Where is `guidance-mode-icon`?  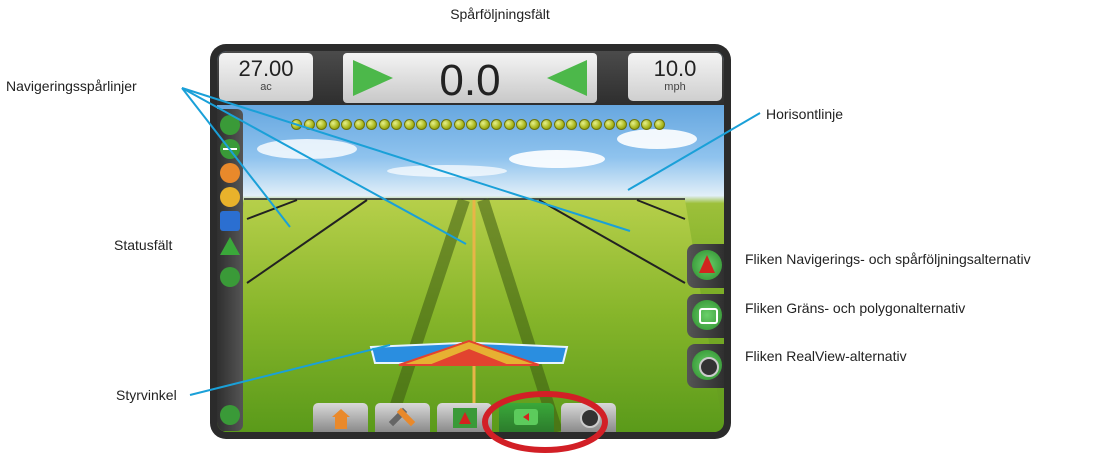 guidance-mode-icon is located at coordinates (230, 173).